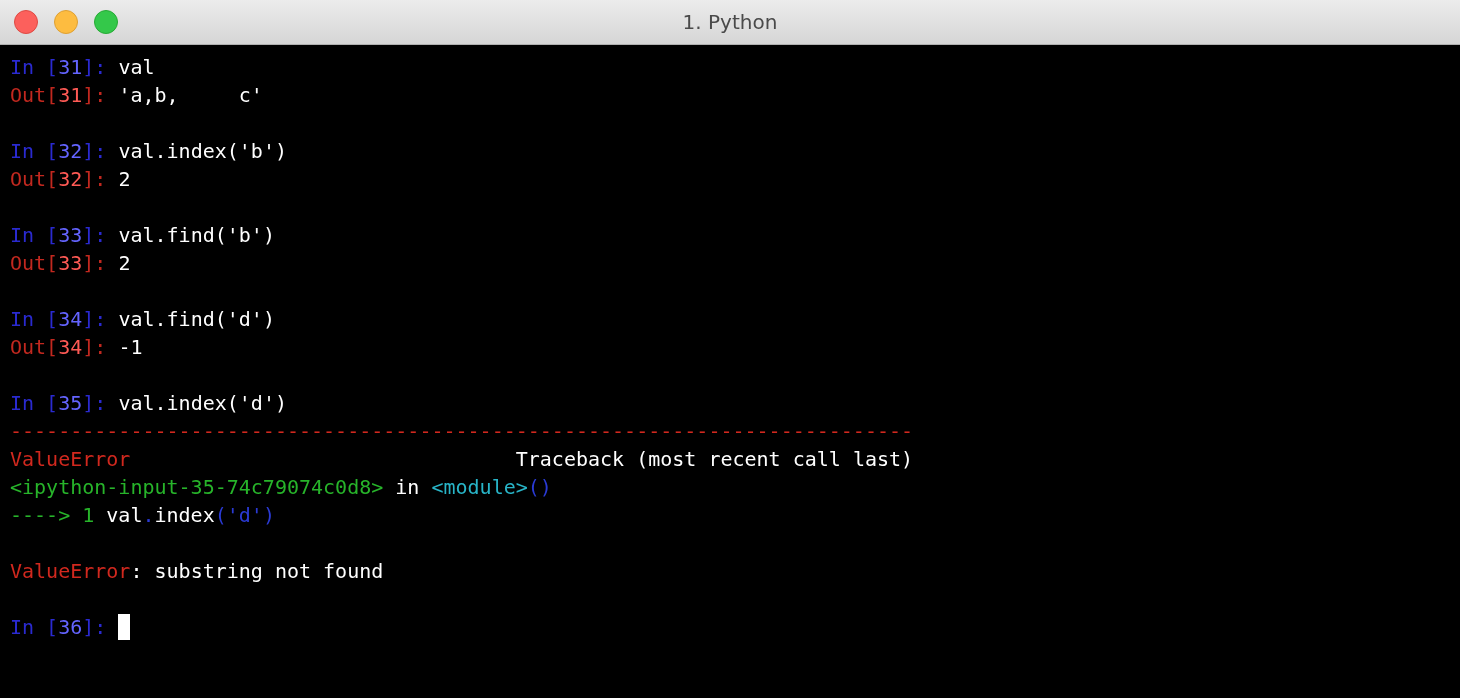 Image resolution: width=1460 pixels, height=698 pixels. Describe the element at coordinates (281, 487) in the screenshot. I see `terminal-line: <ipython-input-35-74c79074c0d8> in <module>()` at that location.